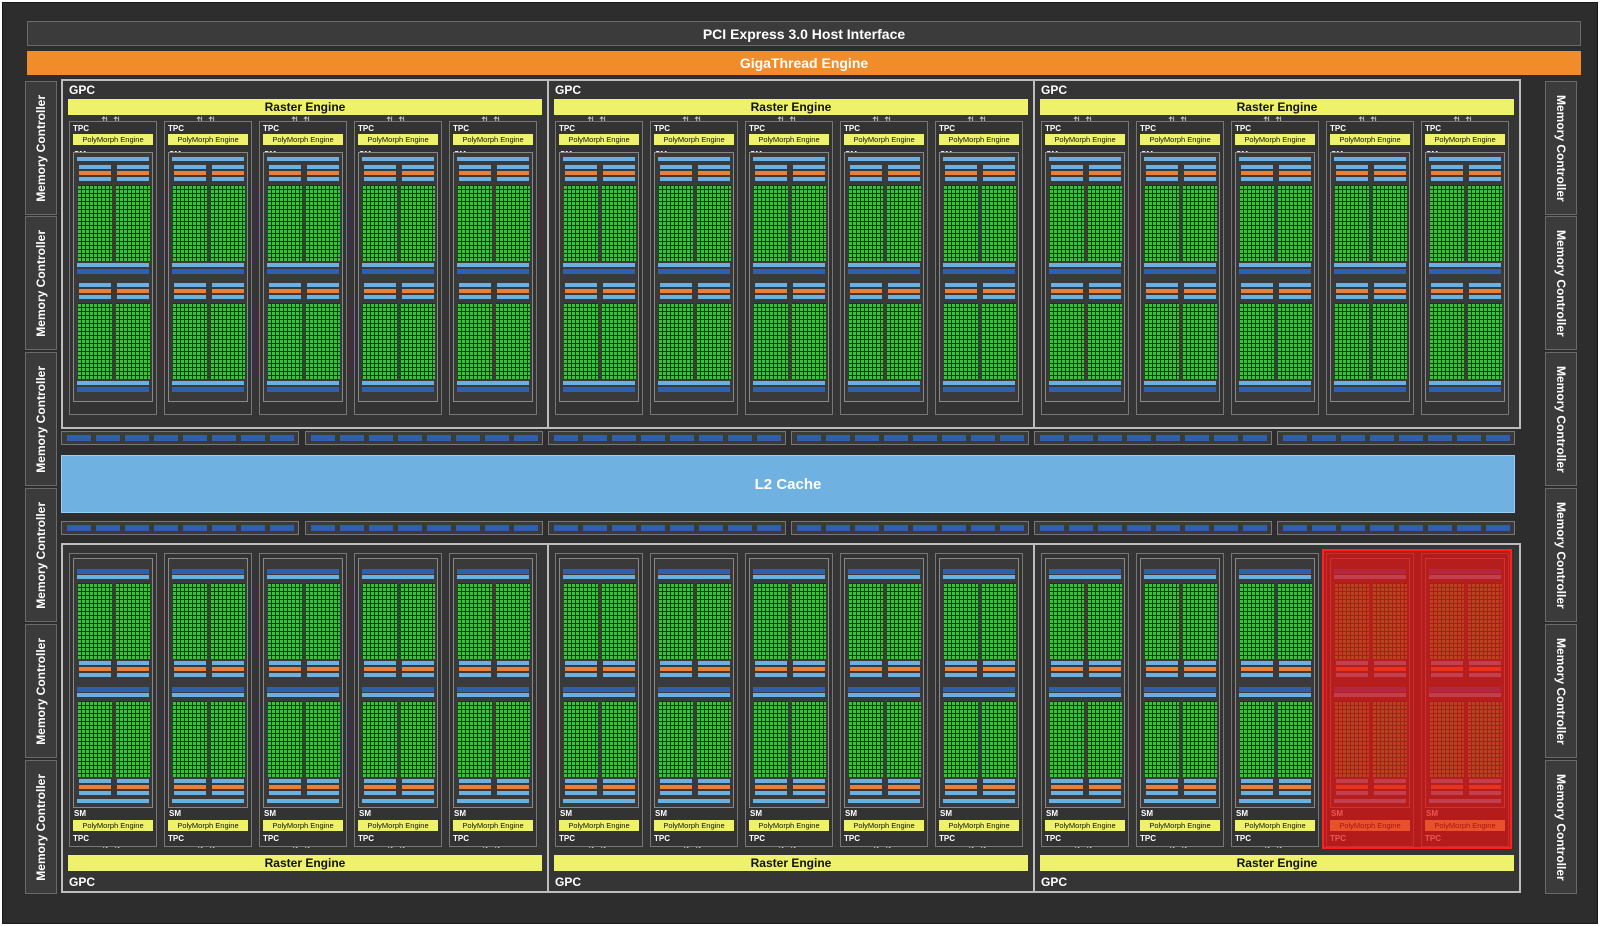 The width and height of the screenshot is (1600, 926). Describe the element at coordinates (82, 882) in the screenshot. I see `gpc-label: GPC` at that location.